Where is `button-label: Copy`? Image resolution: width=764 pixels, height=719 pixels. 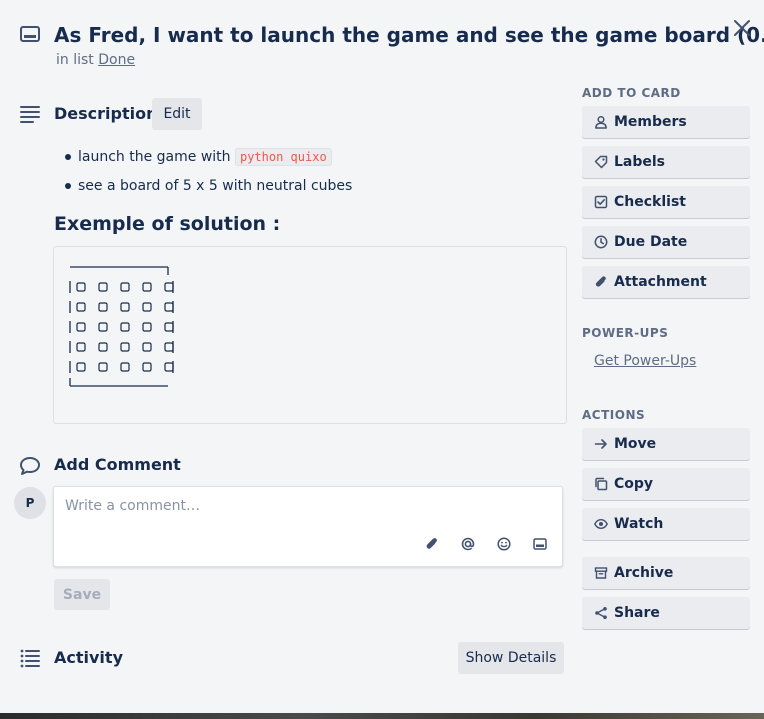
button-label: Copy is located at coordinates (634, 484).